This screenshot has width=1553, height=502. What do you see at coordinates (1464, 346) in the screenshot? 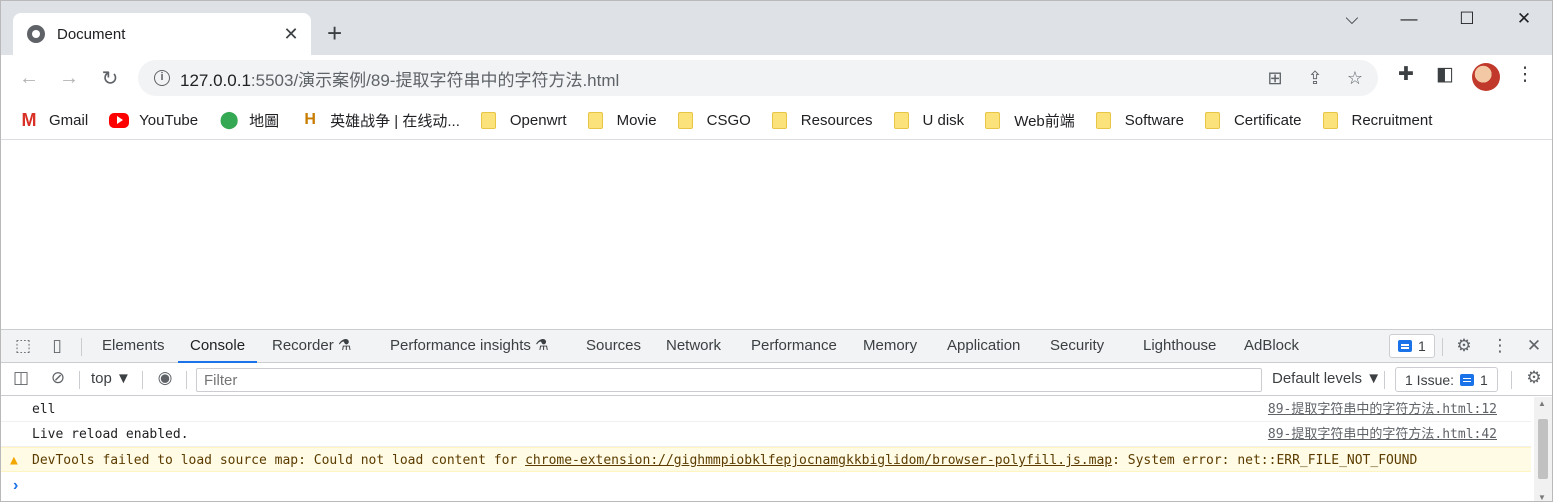
I see `settings-gear-icon: ⚙` at bounding box center [1464, 346].